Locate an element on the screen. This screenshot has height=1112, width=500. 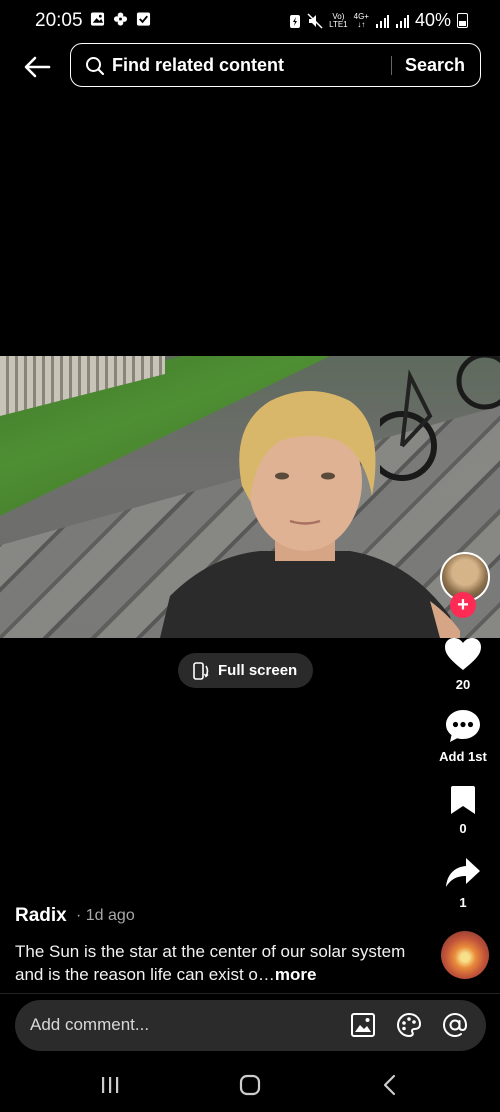
search-divider is located at coordinates (391, 65).